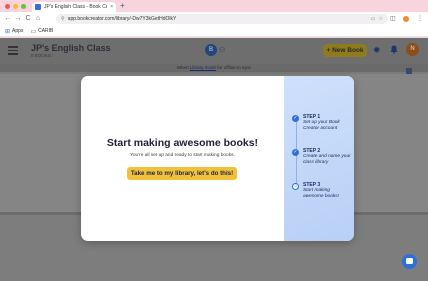 This screenshot has width=428, height=281. What do you see at coordinates (295, 186) in the screenshot?
I see `pending-step-icon: ○` at bounding box center [295, 186].